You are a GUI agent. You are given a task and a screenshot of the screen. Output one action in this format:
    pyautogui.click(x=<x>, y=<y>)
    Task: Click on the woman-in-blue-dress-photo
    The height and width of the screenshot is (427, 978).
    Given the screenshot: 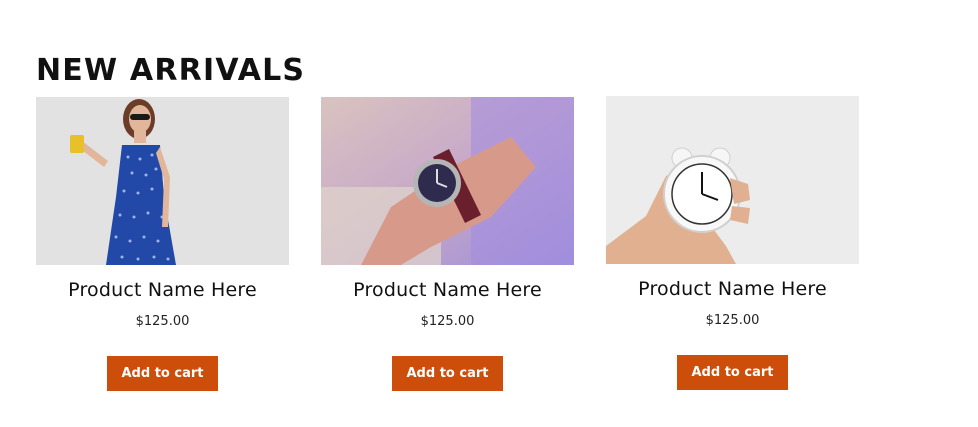 What is the action you would take?
    pyautogui.click(x=162, y=181)
    